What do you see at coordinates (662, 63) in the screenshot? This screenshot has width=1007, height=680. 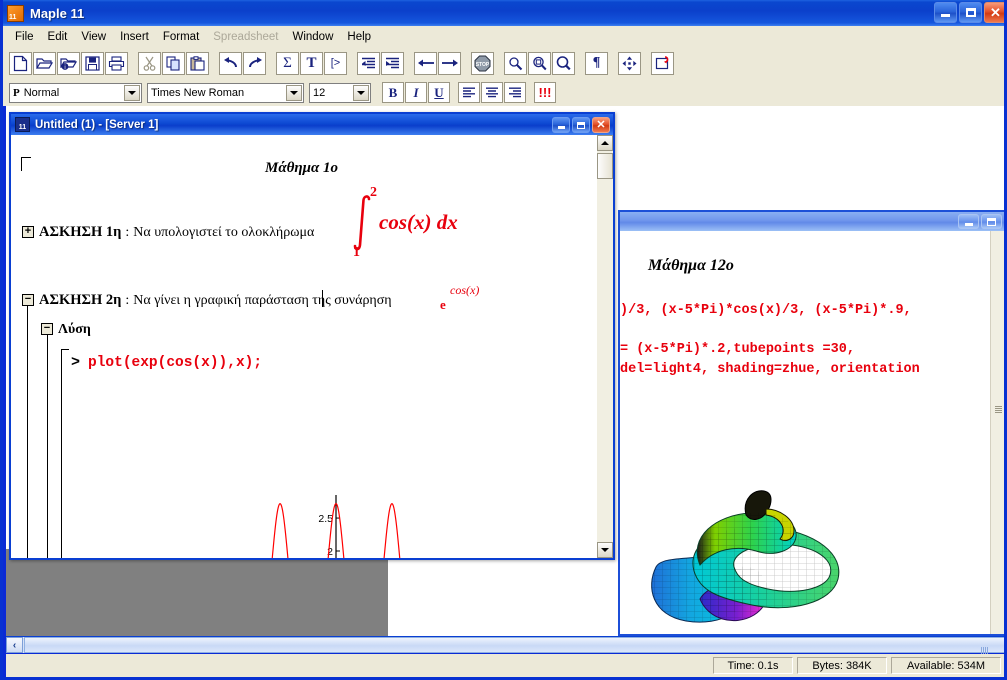 I see `restart-button` at bounding box center [662, 63].